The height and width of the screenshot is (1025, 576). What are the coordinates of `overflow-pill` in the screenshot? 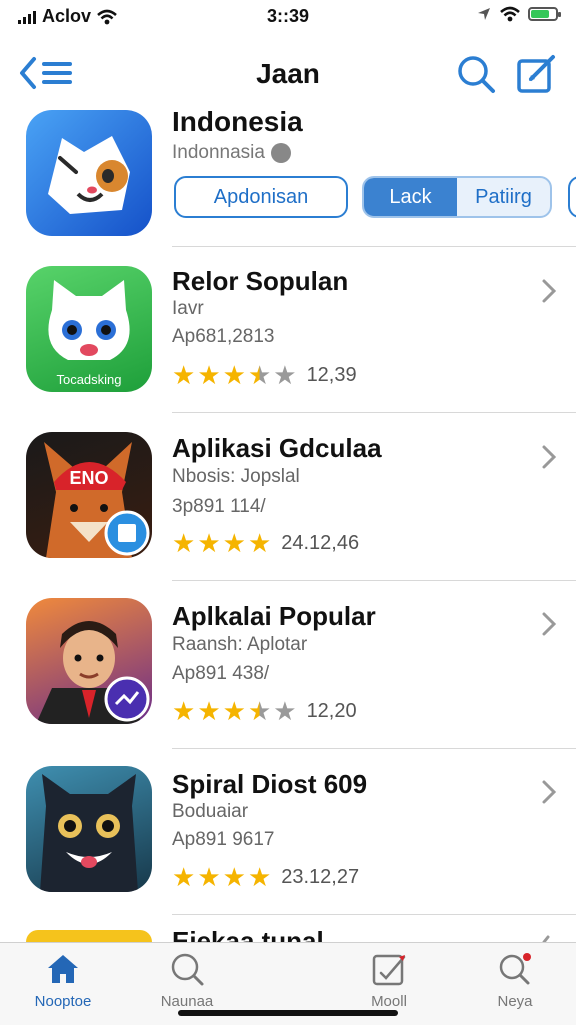 It's located at (572, 197).